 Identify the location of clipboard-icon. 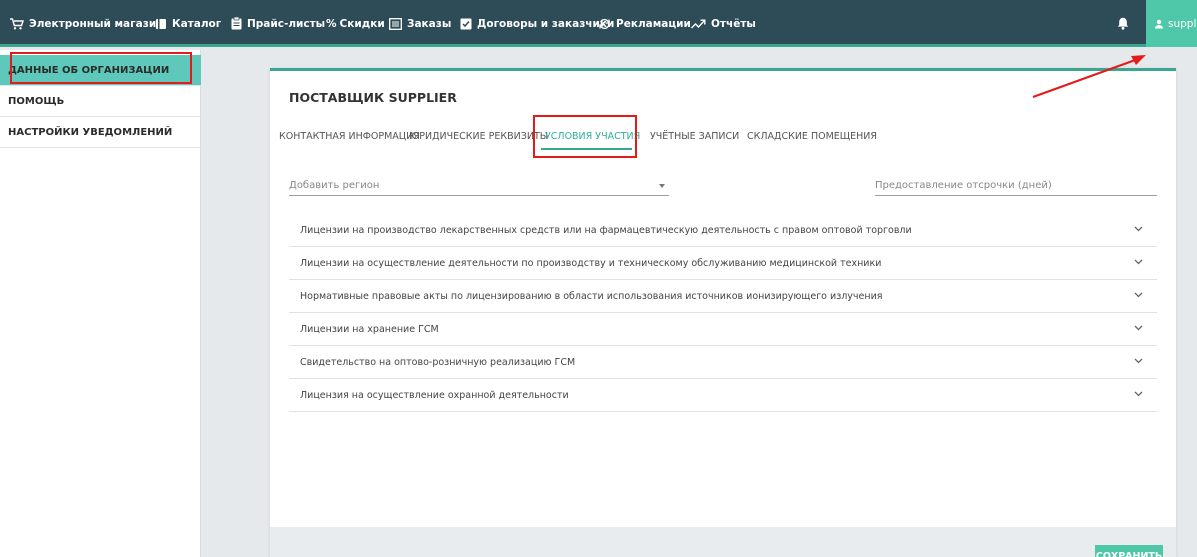
(236, 23).